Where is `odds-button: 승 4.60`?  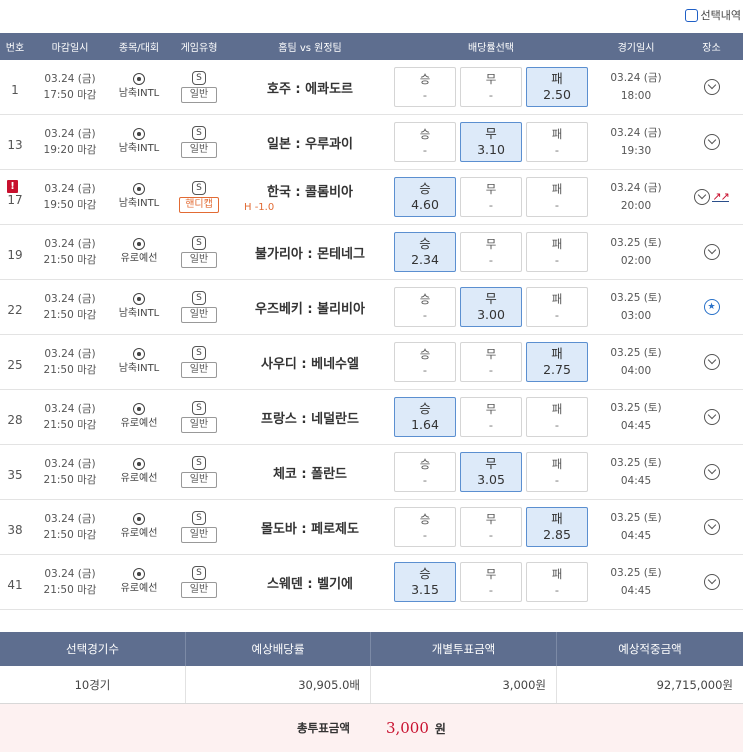 odds-button: 승 4.60 is located at coordinates (425, 197).